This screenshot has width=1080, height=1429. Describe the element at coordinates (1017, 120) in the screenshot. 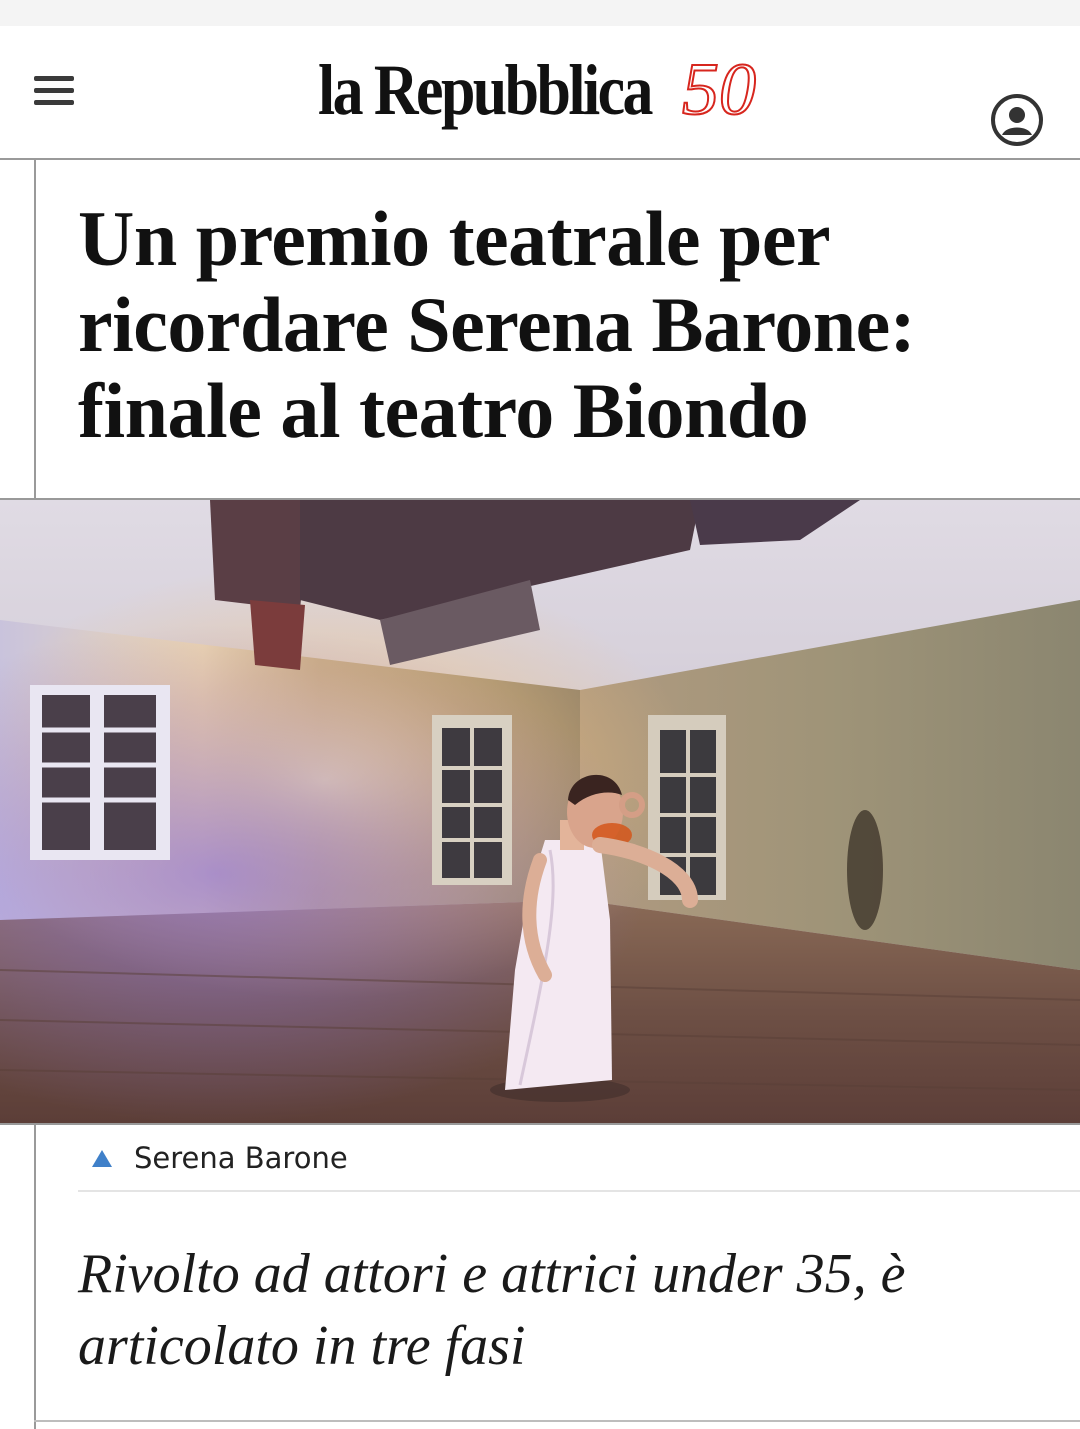

I see `account-icon` at that location.